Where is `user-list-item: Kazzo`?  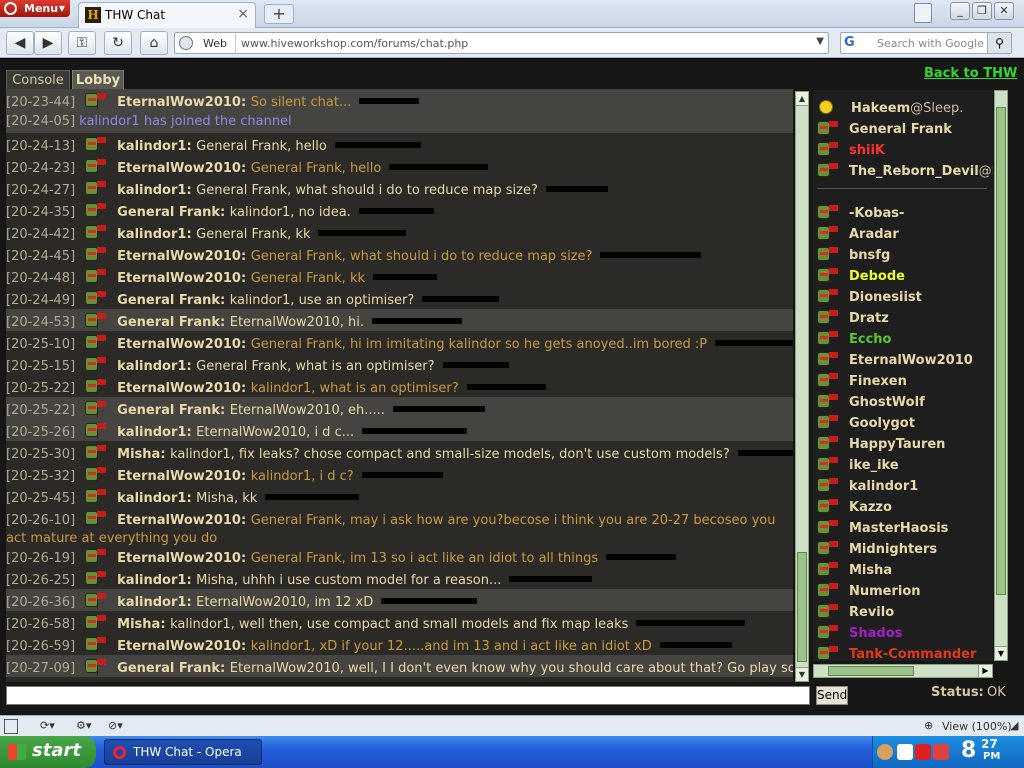 user-list-item: Kazzo is located at coordinates (903, 507).